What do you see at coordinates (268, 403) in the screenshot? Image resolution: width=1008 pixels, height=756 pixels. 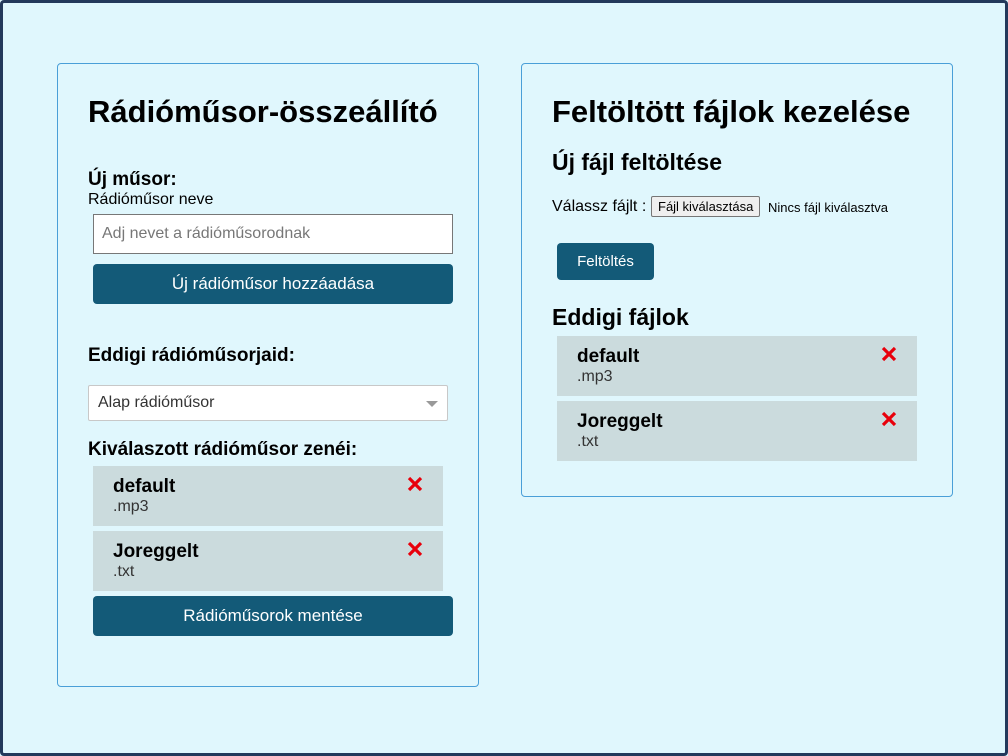 I see `show-select: Alap rádióműsor` at bounding box center [268, 403].